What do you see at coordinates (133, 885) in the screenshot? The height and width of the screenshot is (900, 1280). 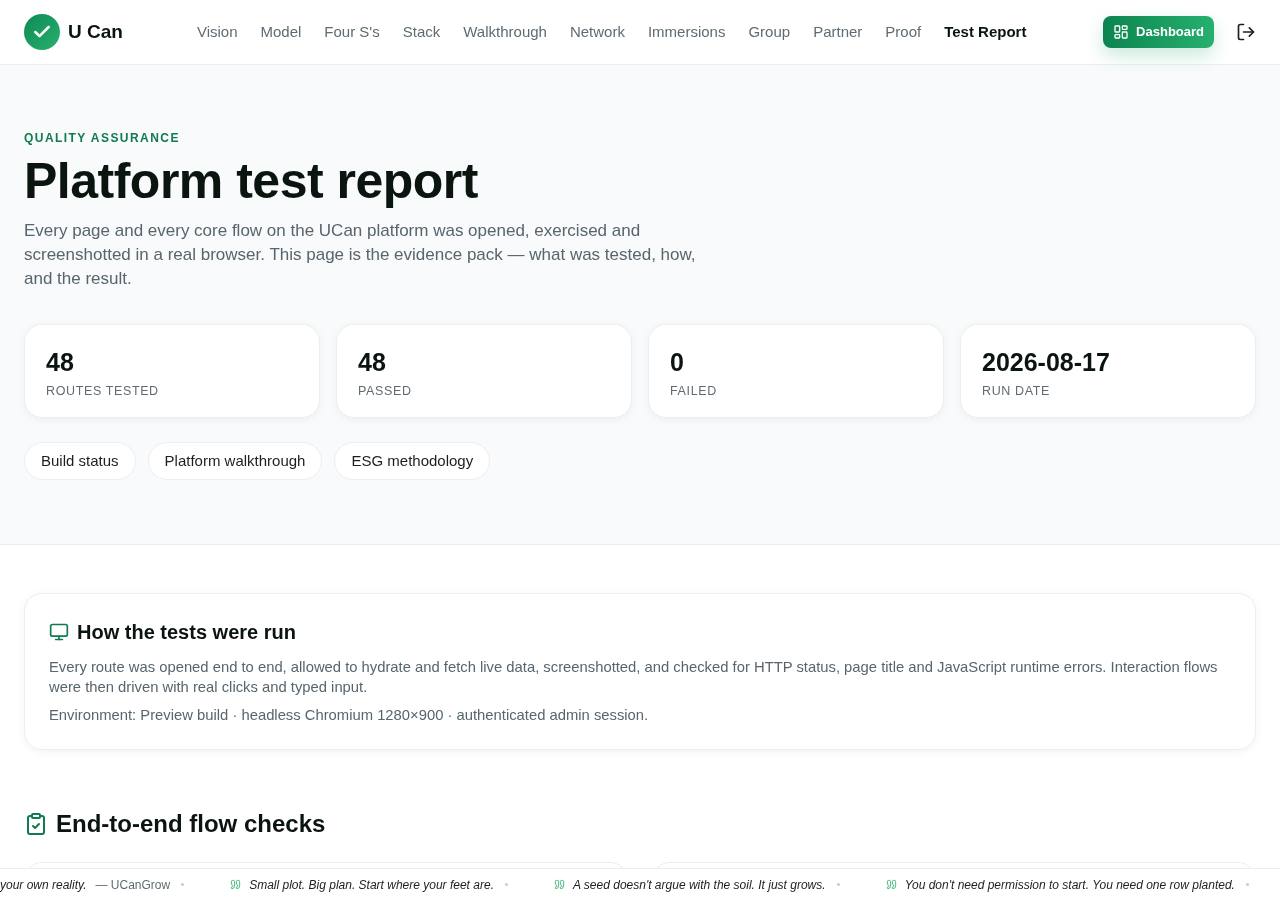 I see `quote-attribution: — UCanGrow` at bounding box center [133, 885].